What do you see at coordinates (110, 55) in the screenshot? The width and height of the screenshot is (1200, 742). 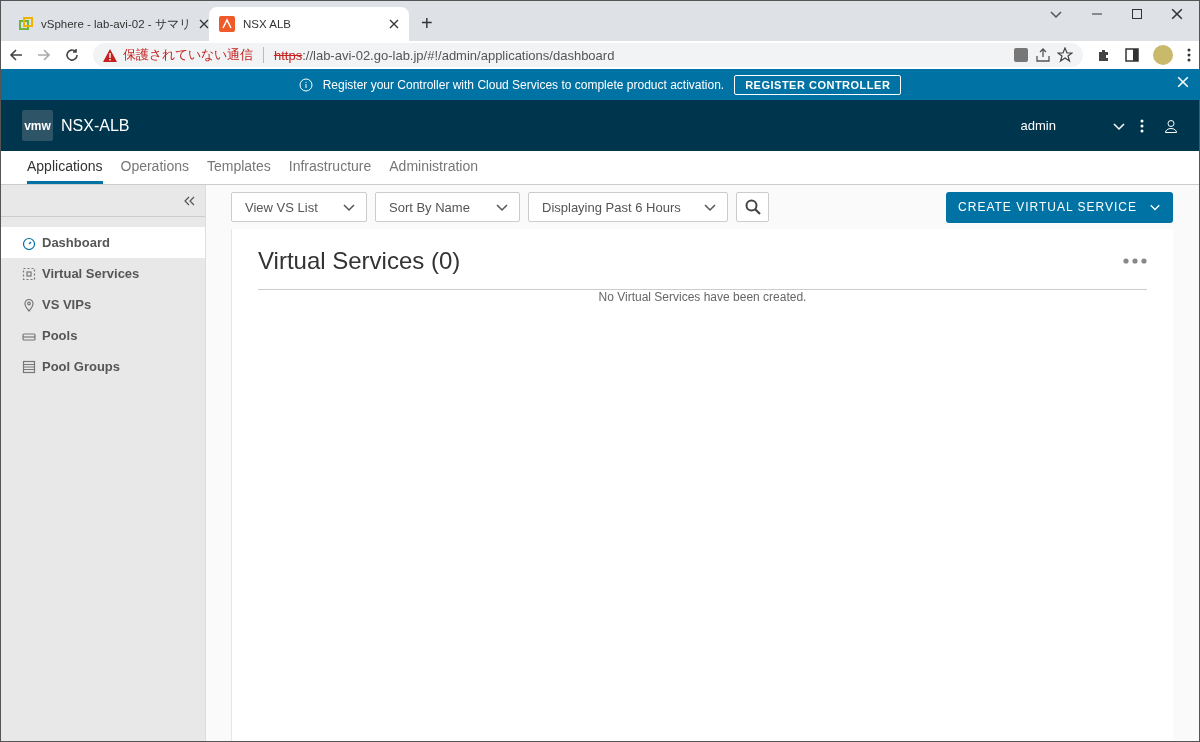 I see `warning-icon` at bounding box center [110, 55].